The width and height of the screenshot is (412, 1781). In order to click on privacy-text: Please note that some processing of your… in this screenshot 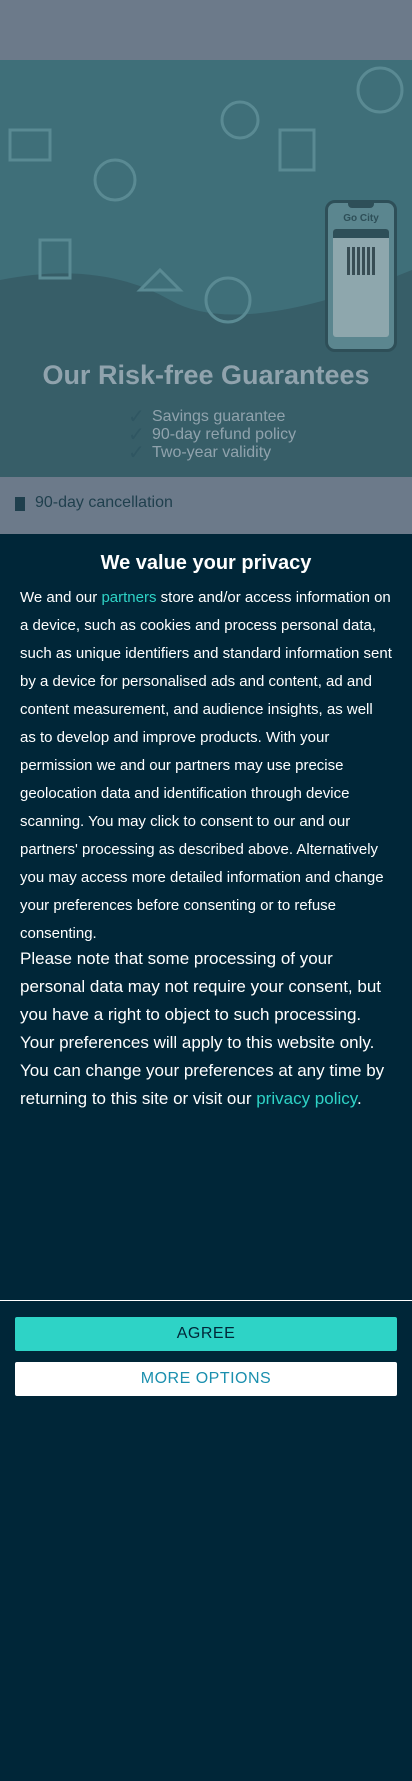, I will do `click(202, 1028)`.